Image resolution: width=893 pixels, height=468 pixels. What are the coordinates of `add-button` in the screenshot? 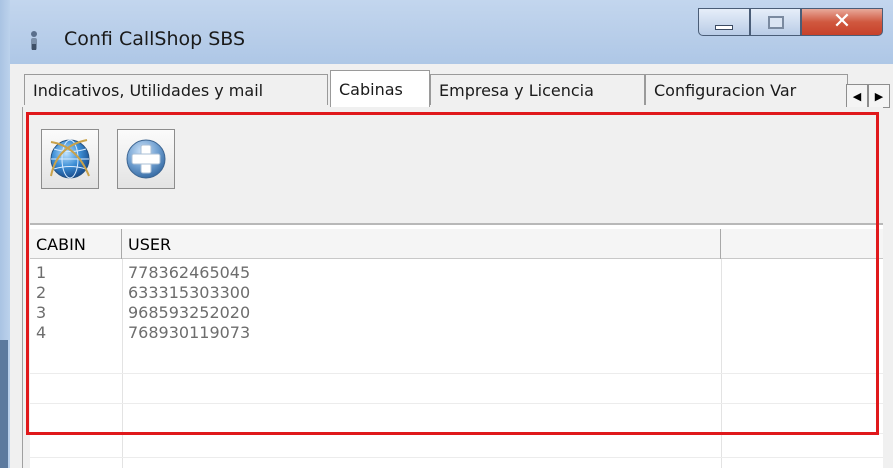 It's located at (146, 159).